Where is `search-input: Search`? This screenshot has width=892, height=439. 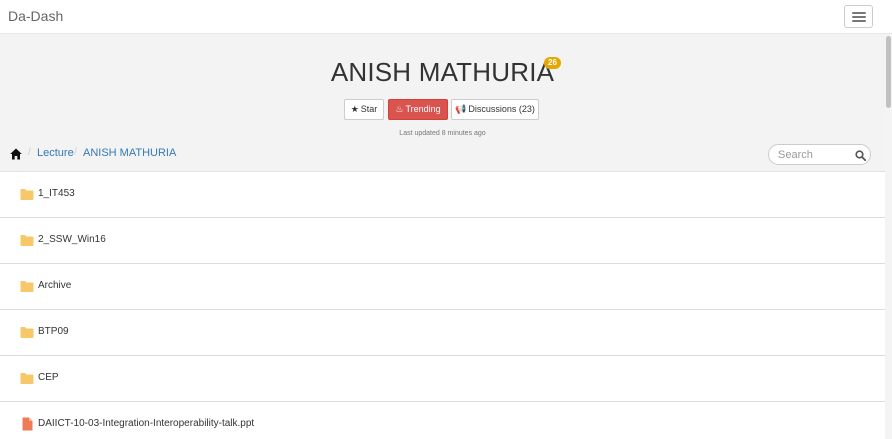
search-input: Search is located at coordinates (819, 154).